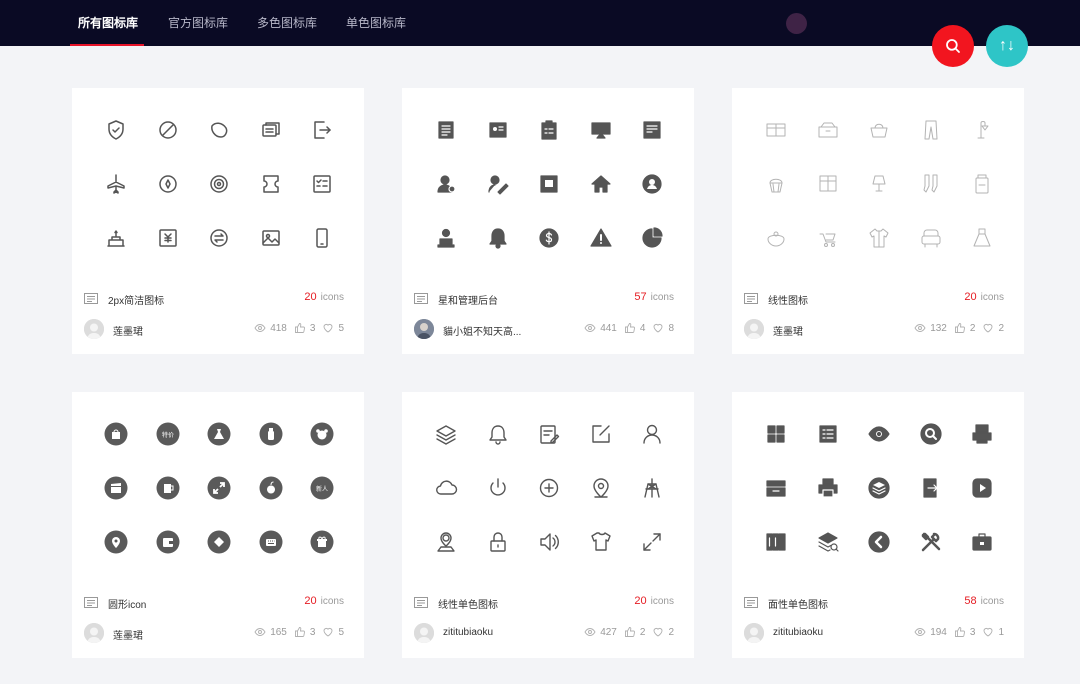 Image resolution: width=1080 pixels, height=684 pixels. Describe the element at coordinates (544, 329) in the screenshot. I see `card-author-row: 貓小姐不知天高... 441 4 8` at that location.